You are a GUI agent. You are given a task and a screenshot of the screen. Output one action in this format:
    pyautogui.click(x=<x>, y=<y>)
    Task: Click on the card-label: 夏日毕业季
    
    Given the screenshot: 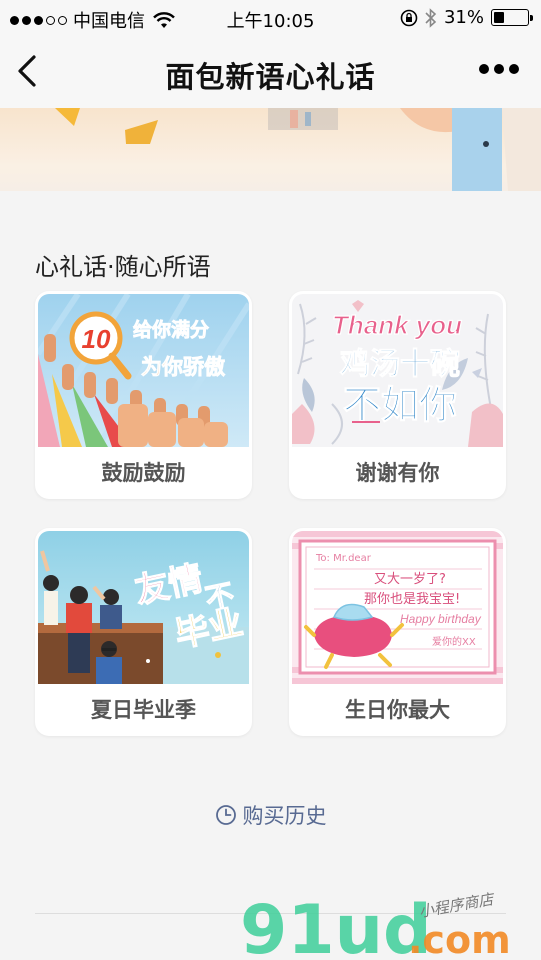 What is the action you would take?
    pyautogui.click(x=143, y=710)
    